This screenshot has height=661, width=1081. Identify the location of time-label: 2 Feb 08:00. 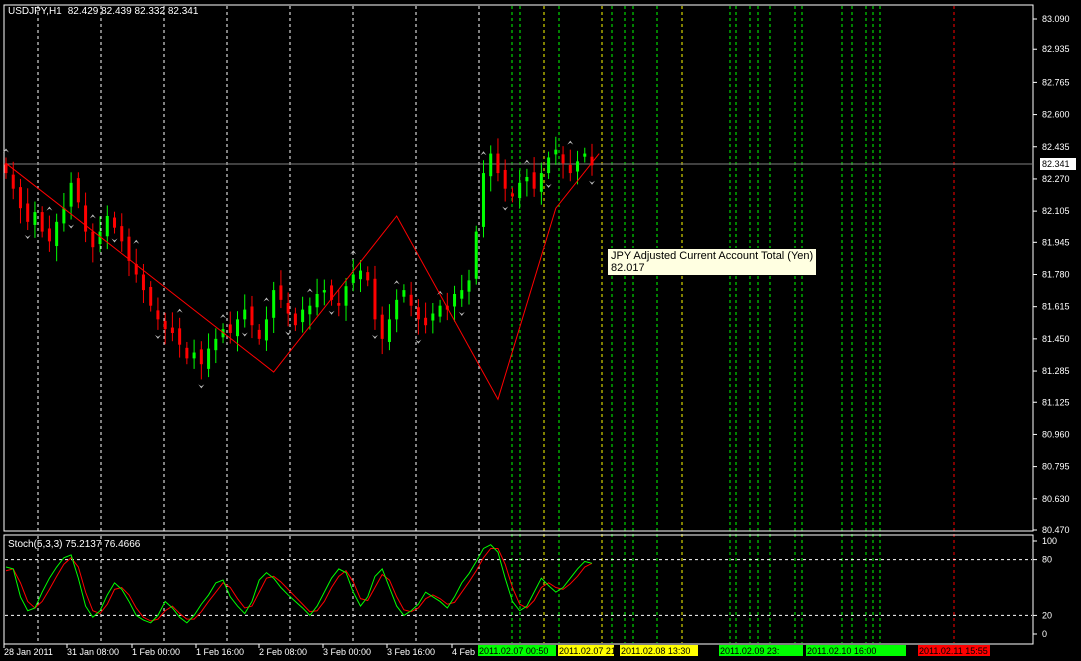
(283, 652).